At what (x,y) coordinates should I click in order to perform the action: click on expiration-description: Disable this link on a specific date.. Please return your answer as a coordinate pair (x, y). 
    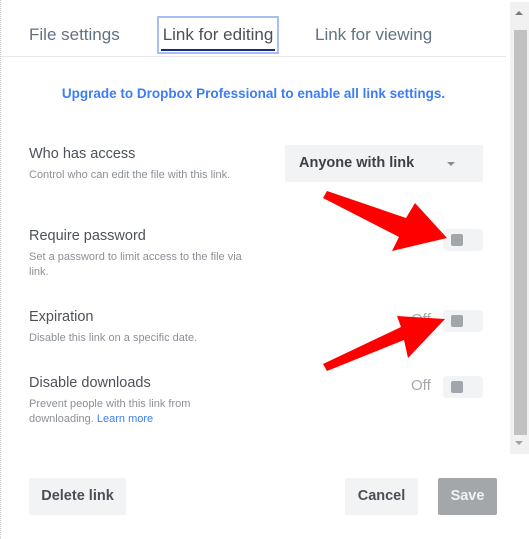
    Looking at the image, I should click on (113, 338).